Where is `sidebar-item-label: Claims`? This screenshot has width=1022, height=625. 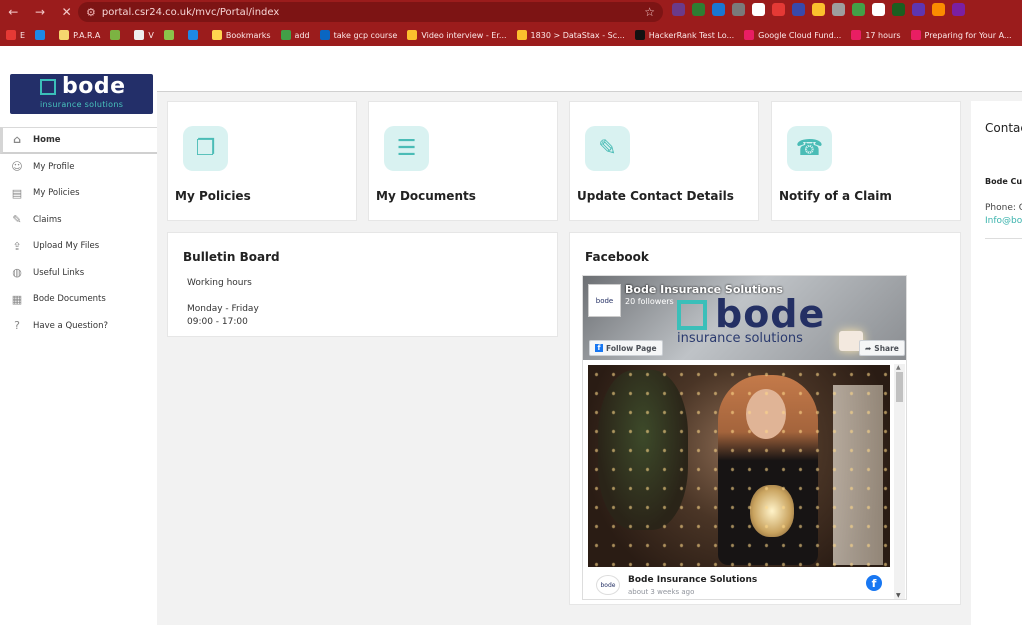
sidebar-item-label: Claims is located at coordinates (47, 219).